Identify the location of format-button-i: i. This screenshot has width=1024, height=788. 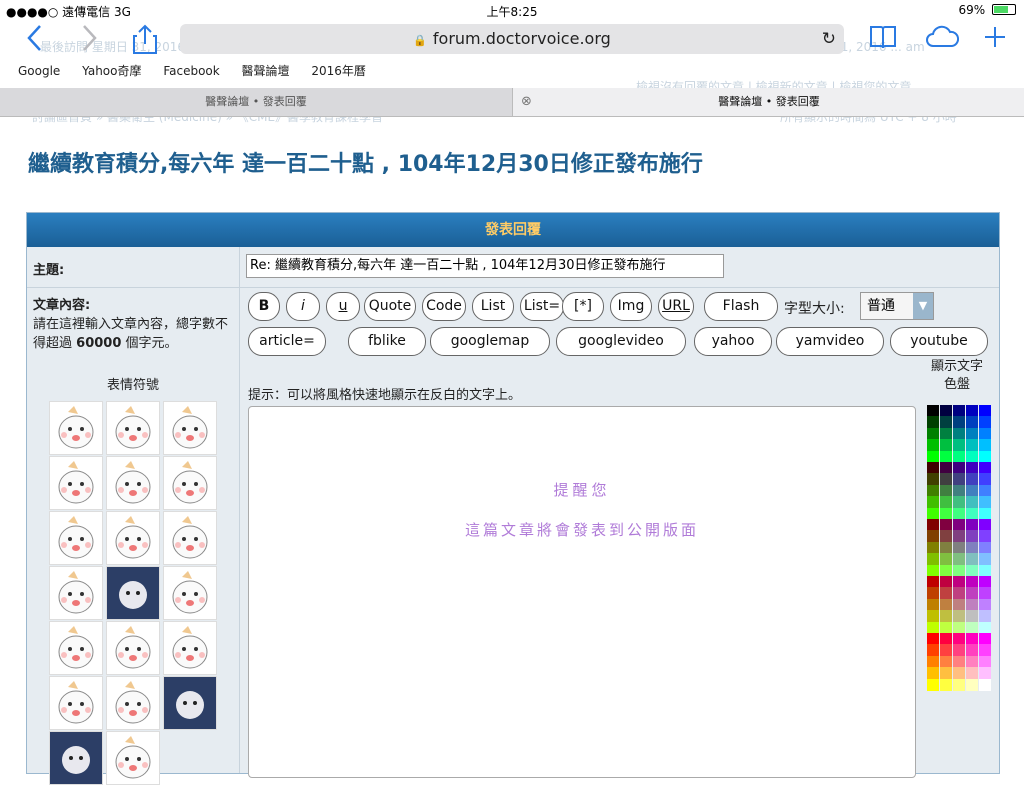
(303, 306).